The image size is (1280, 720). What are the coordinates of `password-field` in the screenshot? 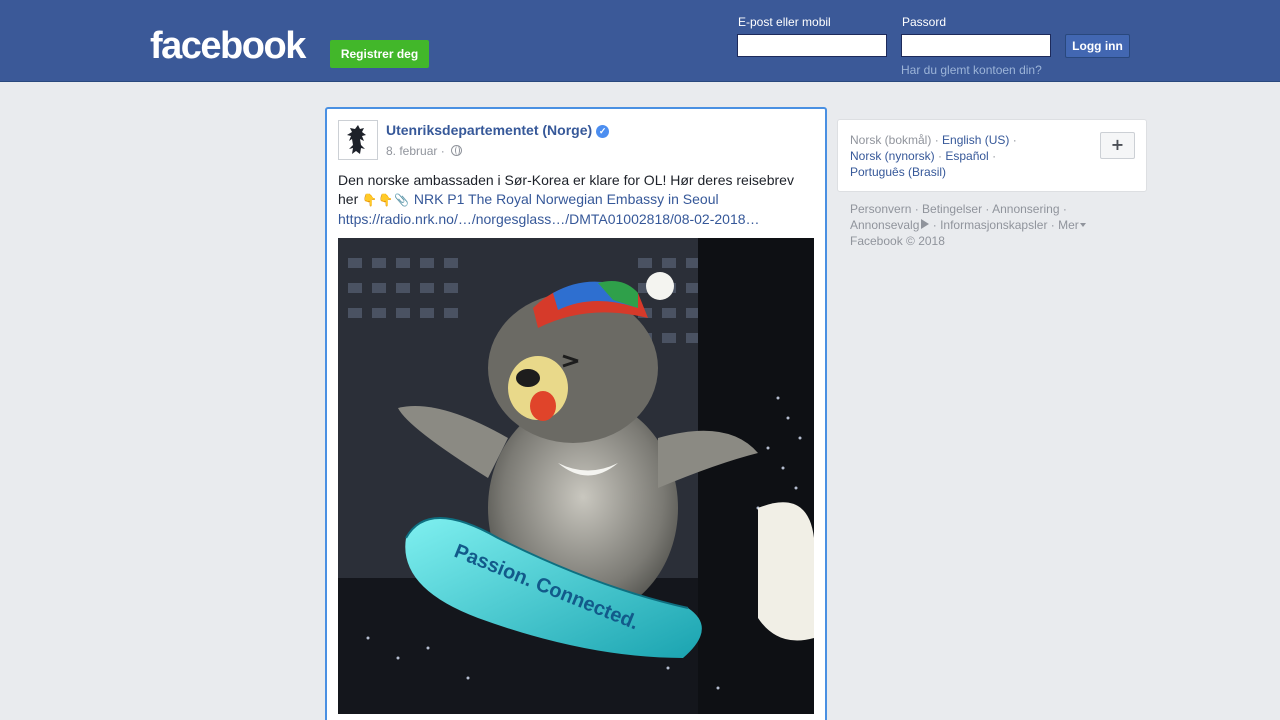 It's located at (976, 45).